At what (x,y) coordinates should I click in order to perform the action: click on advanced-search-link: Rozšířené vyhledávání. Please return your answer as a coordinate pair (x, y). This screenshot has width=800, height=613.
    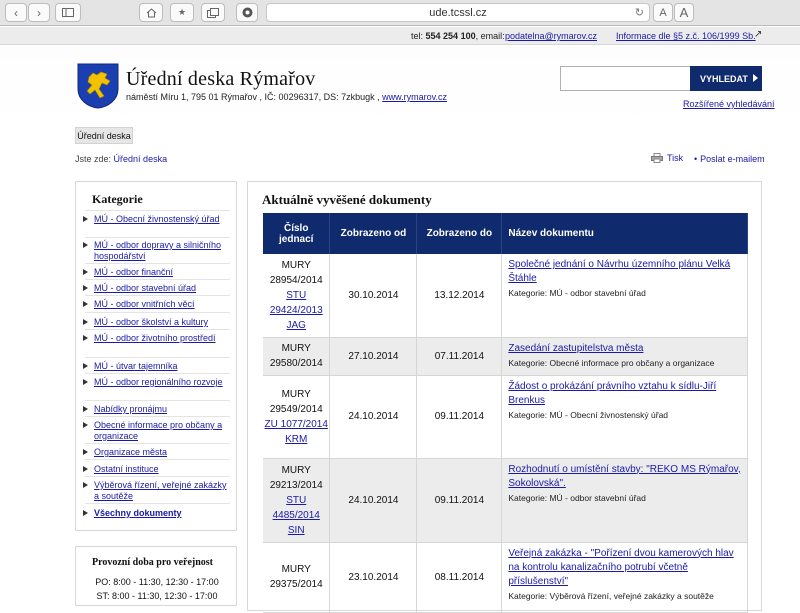
    Looking at the image, I should click on (729, 104).